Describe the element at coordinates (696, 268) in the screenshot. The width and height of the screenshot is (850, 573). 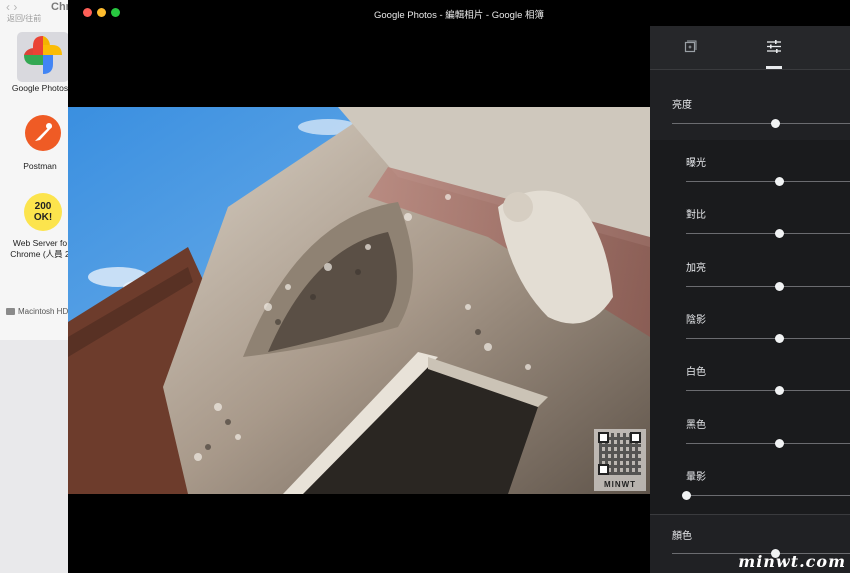
I see `slider-label: 加亮` at that location.